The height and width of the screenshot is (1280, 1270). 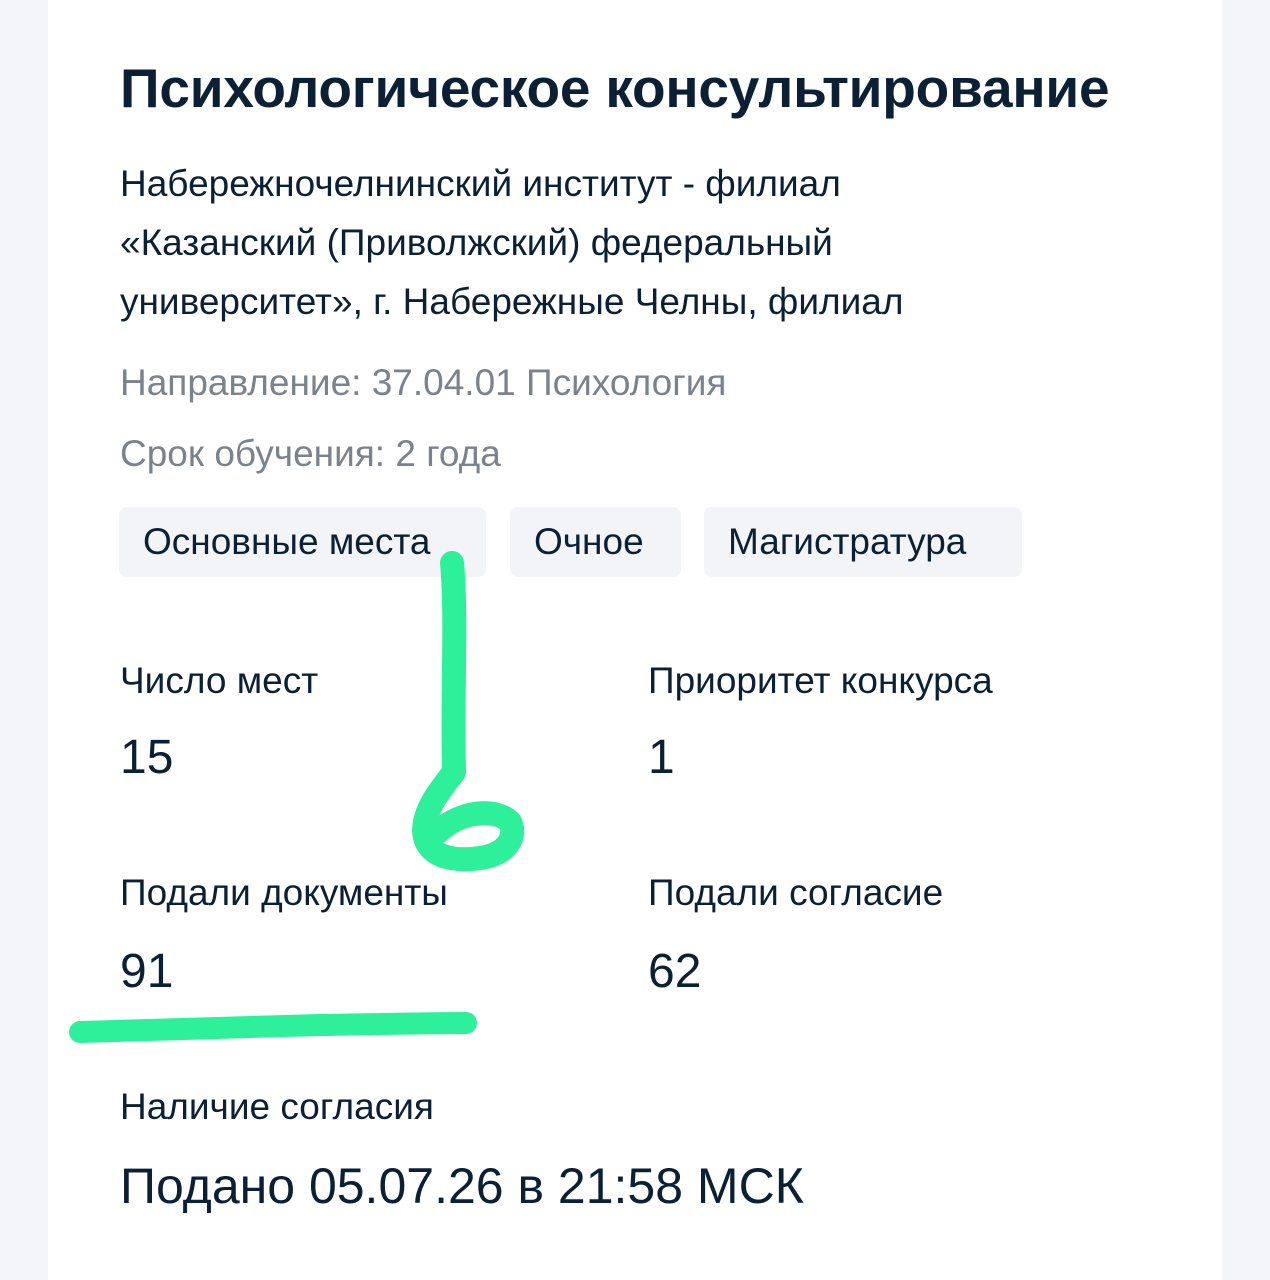 What do you see at coordinates (675, 971) in the screenshot?
I see `consents-value: 62` at bounding box center [675, 971].